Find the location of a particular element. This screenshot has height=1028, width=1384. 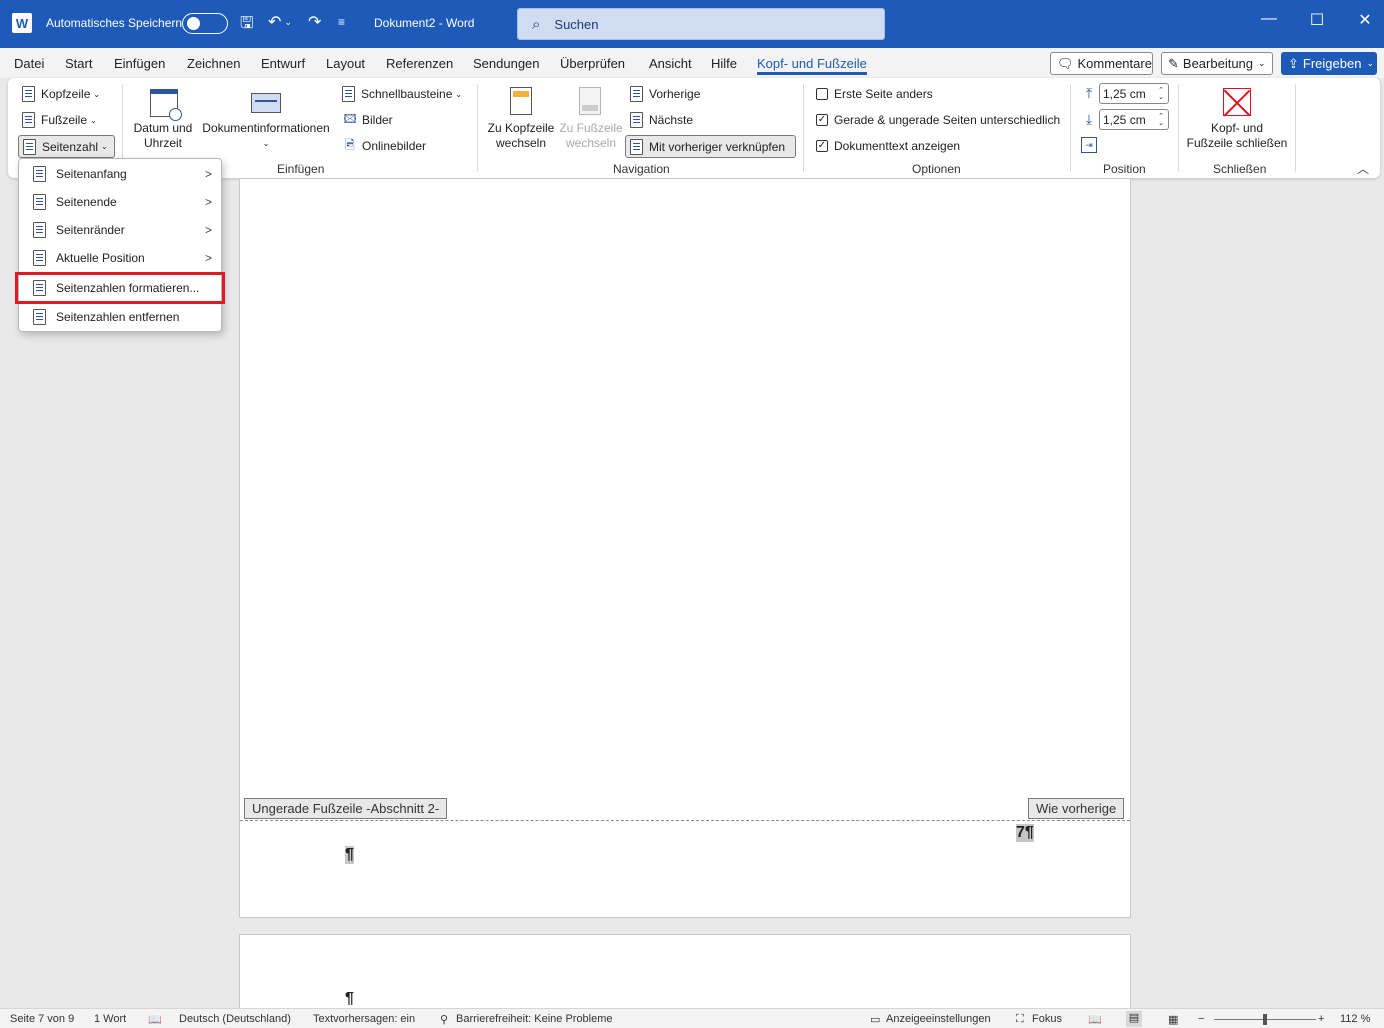

maximize-icon: ☐ is located at coordinates (1317, 20).